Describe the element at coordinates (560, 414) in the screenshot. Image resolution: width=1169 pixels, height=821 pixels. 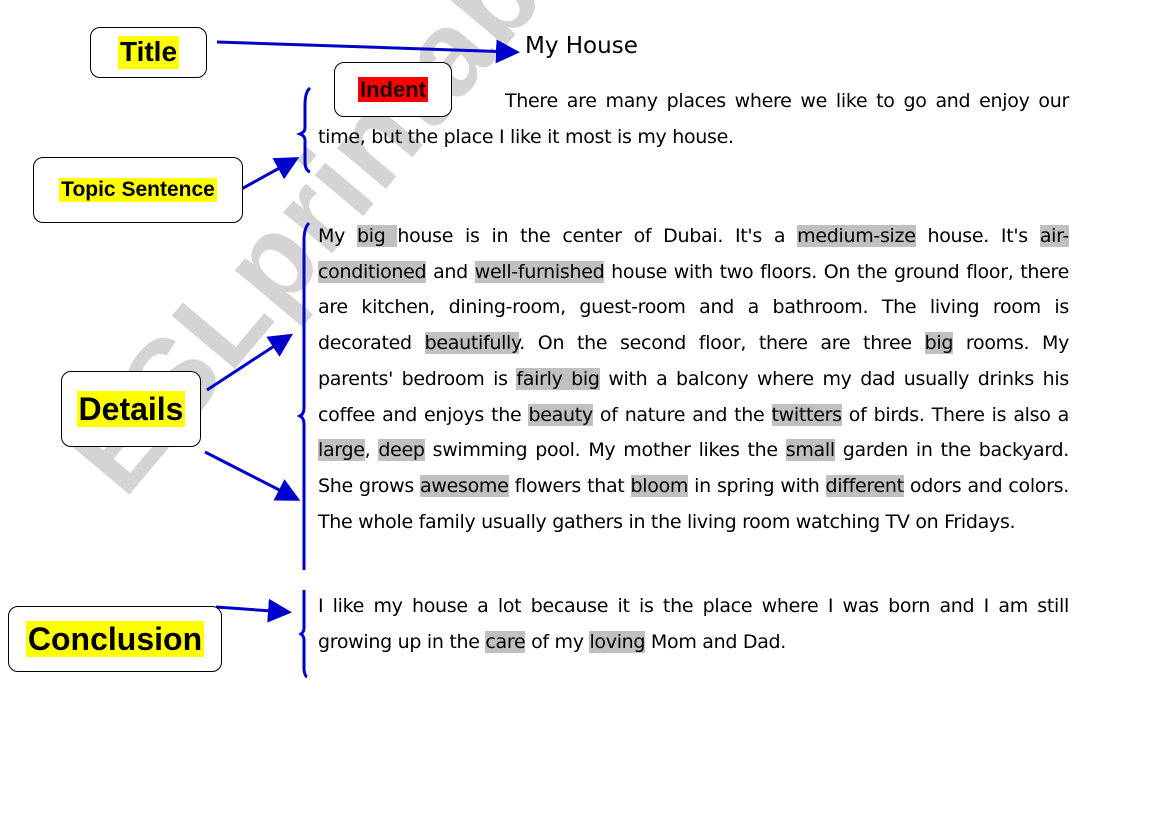
I see `highlighted-word: beauty` at that location.